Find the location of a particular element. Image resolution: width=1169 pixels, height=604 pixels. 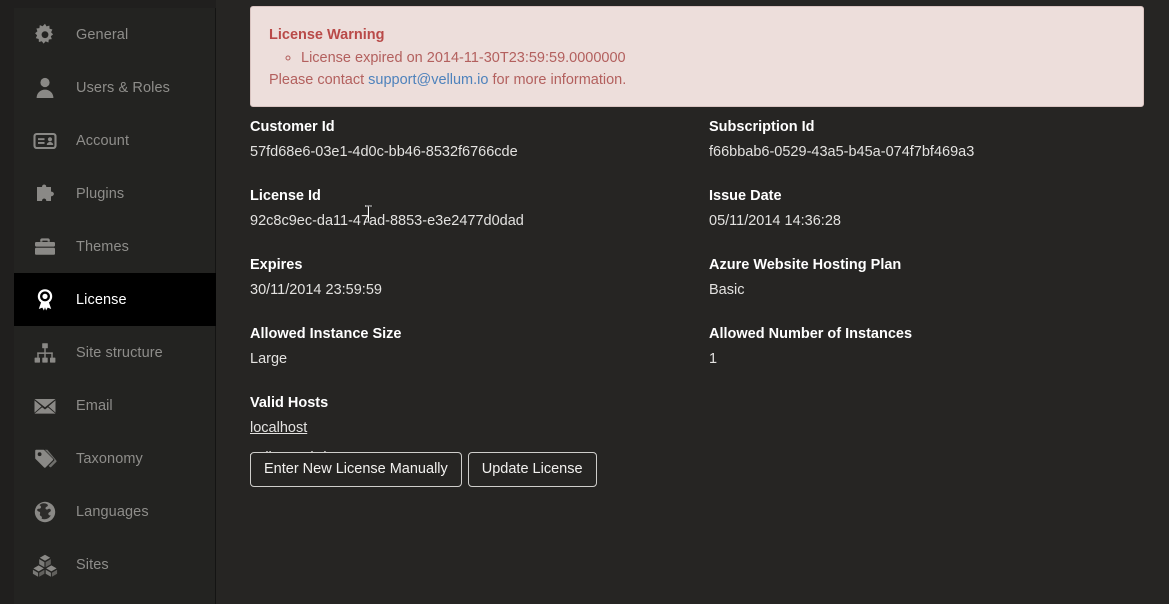

field-label: Subscription Id is located at coordinates (762, 127).